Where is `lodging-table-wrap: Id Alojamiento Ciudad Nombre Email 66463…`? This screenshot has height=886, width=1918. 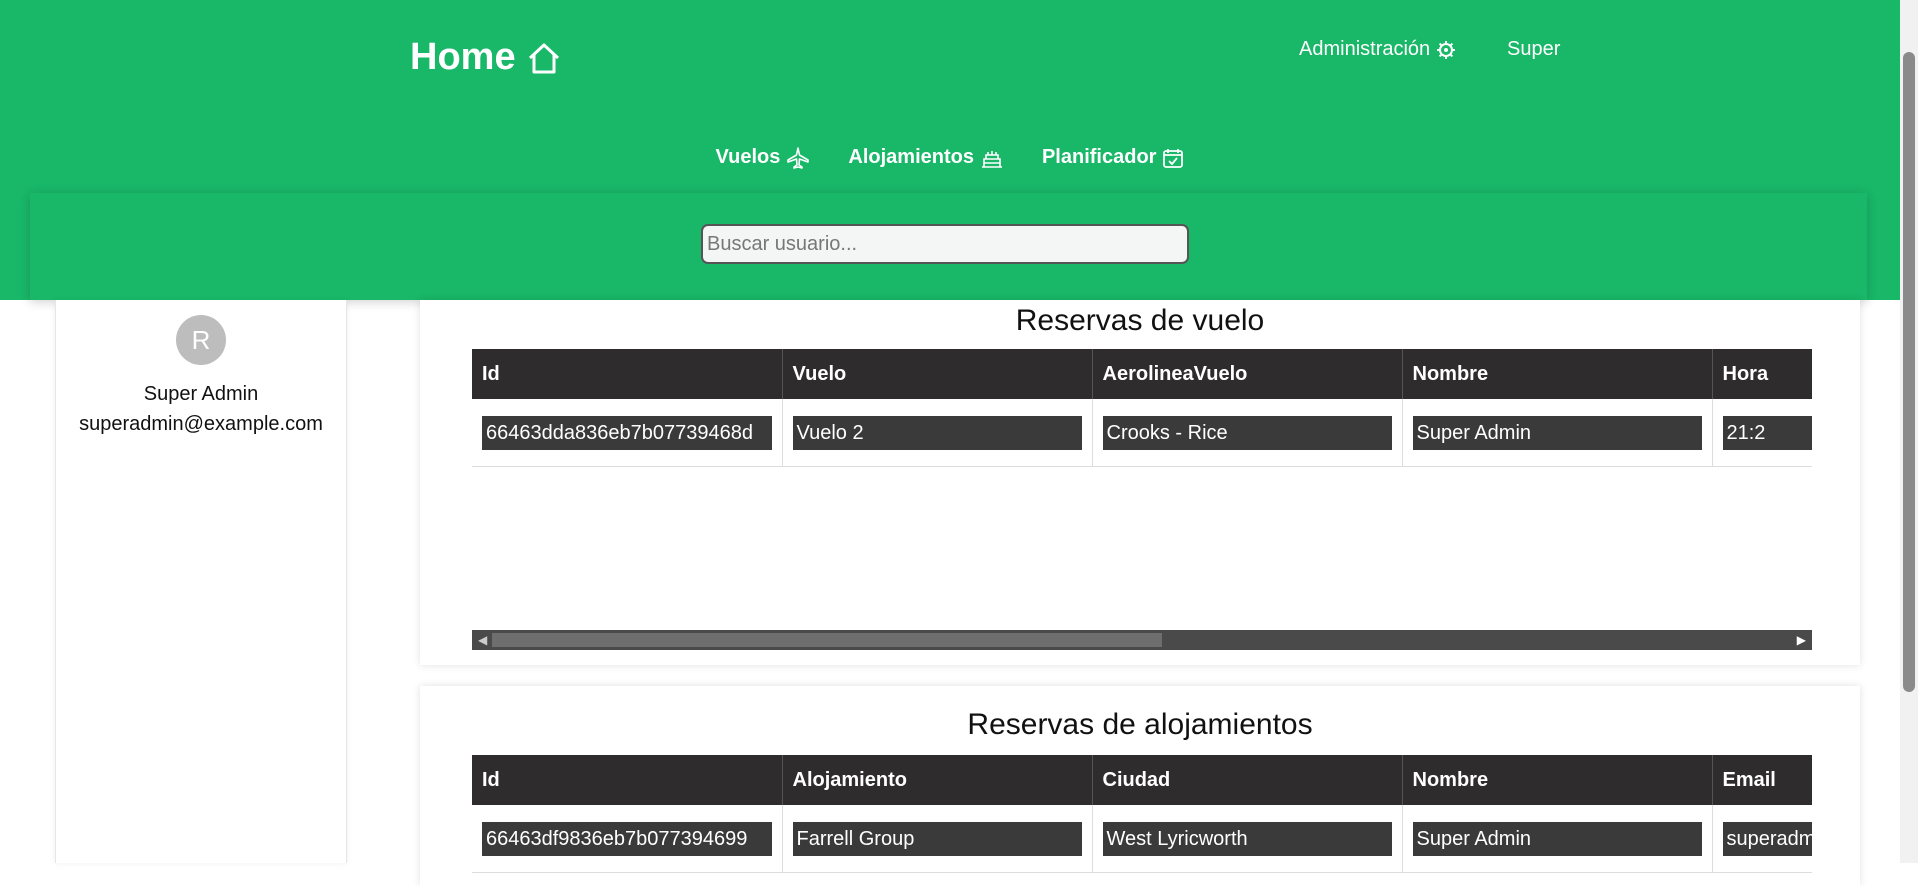
lodging-table-wrap: Id Alojamiento Ciudad Nombre Email 66463… is located at coordinates (1142, 814).